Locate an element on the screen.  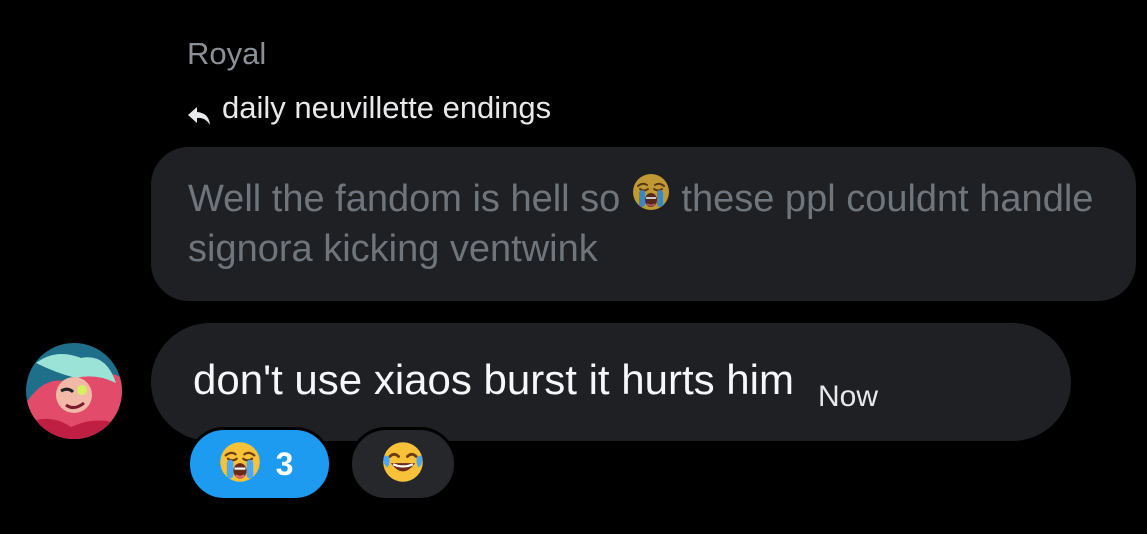
reply-context: daily neuvillette endings is located at coordinates (368, 108).